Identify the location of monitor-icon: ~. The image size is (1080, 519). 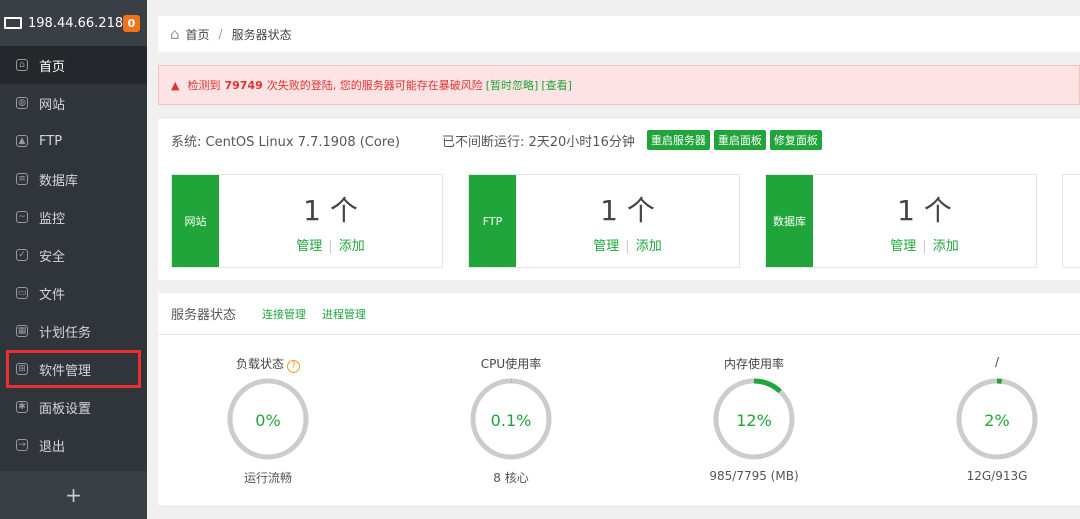
(22, 217).